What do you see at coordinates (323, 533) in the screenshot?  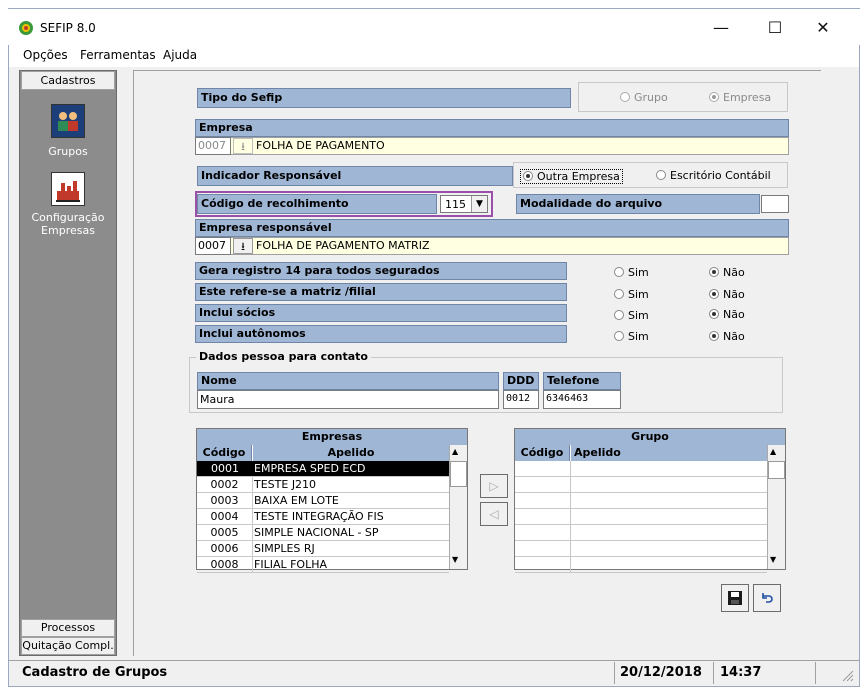 I see `table-row: 0005 SIMPLE NACIONAL - SP` at bounding box center [323, 533].